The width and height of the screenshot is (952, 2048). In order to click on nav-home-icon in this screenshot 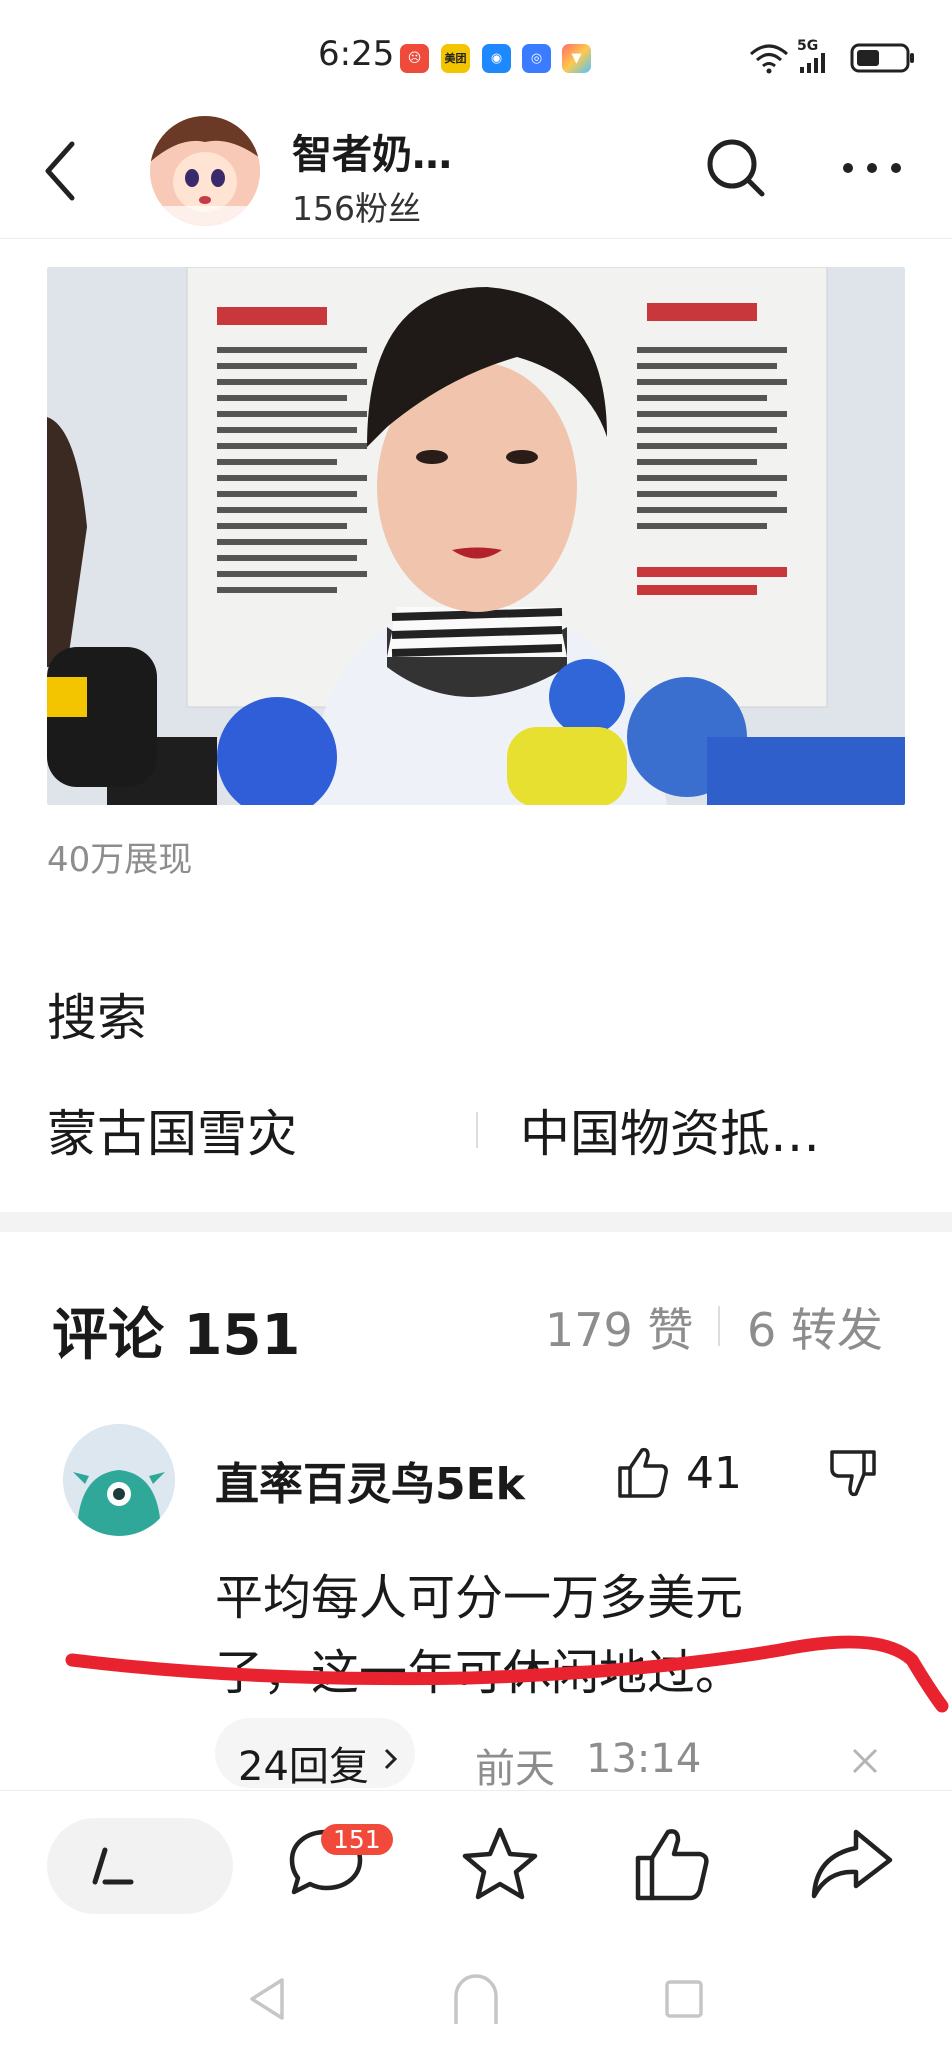, I will do `click(476, 1996)`.